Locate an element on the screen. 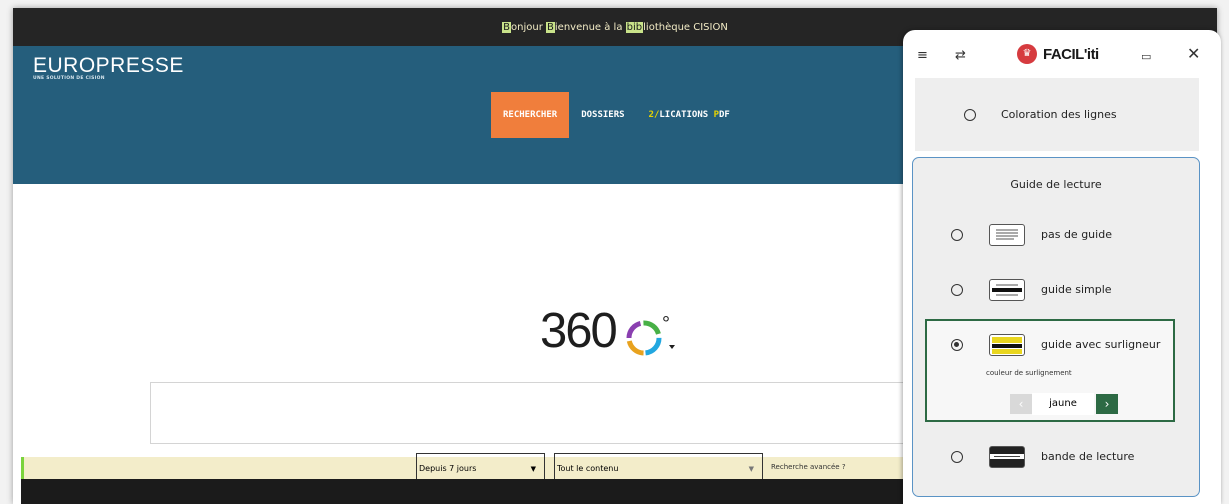  line-coloring-radio is located at coordinates (970, 115).